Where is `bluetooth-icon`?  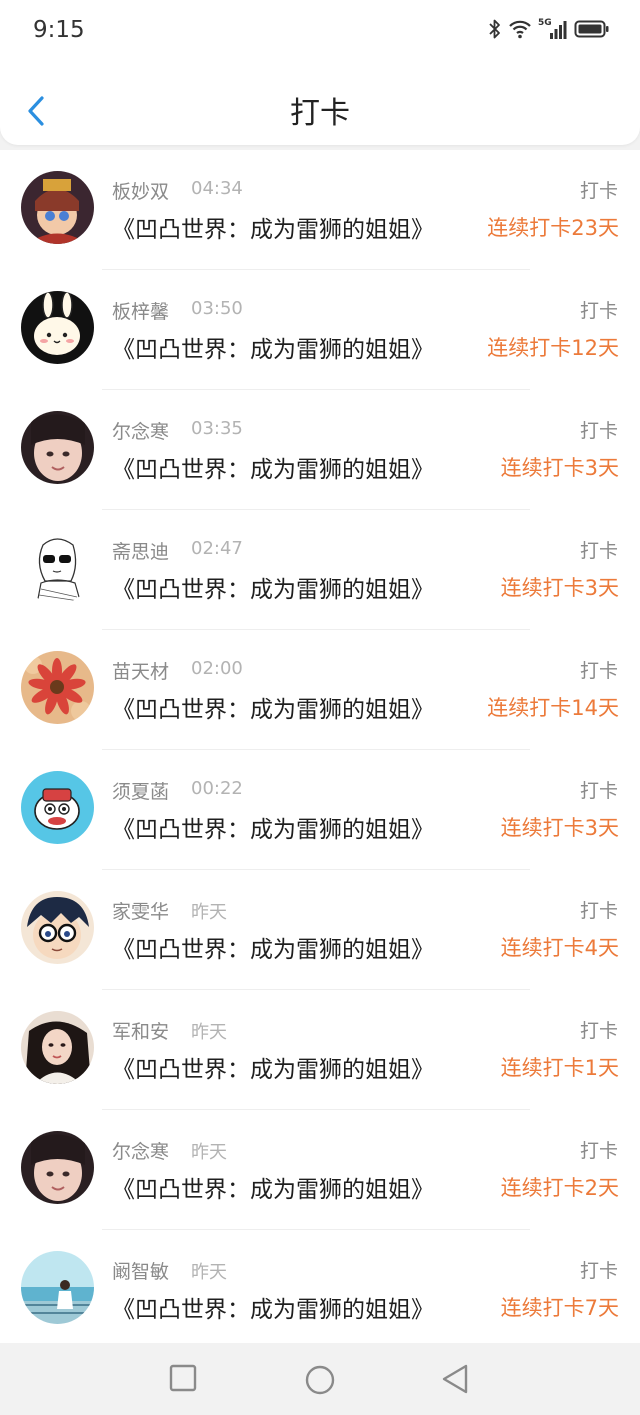 bluetooth-icon is located at coordinates (495, 29).